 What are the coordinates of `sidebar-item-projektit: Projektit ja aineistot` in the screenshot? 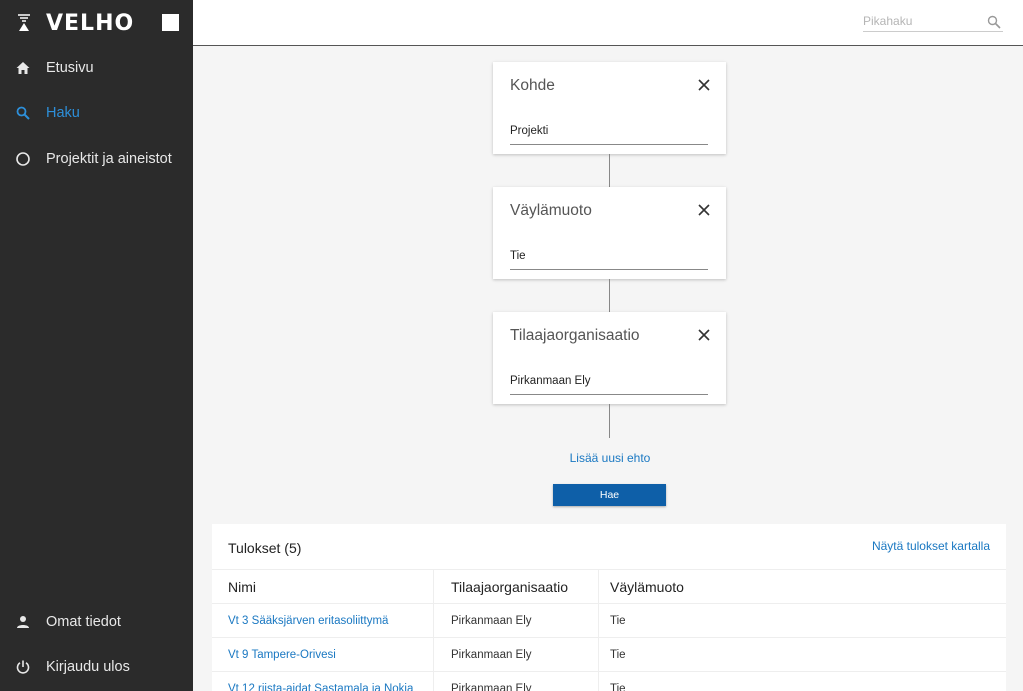 It's located at (96, 159).